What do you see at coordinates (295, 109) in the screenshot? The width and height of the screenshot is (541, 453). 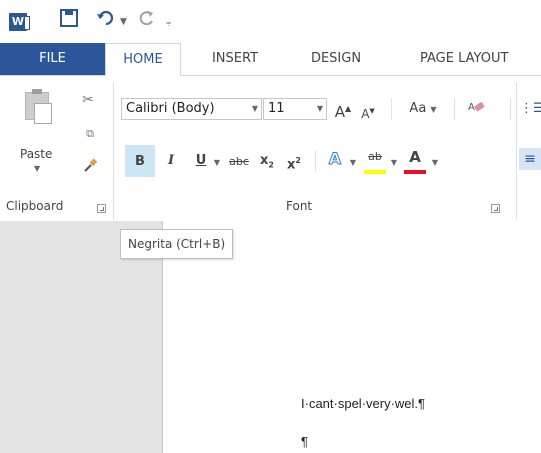 I see `font-size-select: 11 ▼` at bounding box center [295, 109].